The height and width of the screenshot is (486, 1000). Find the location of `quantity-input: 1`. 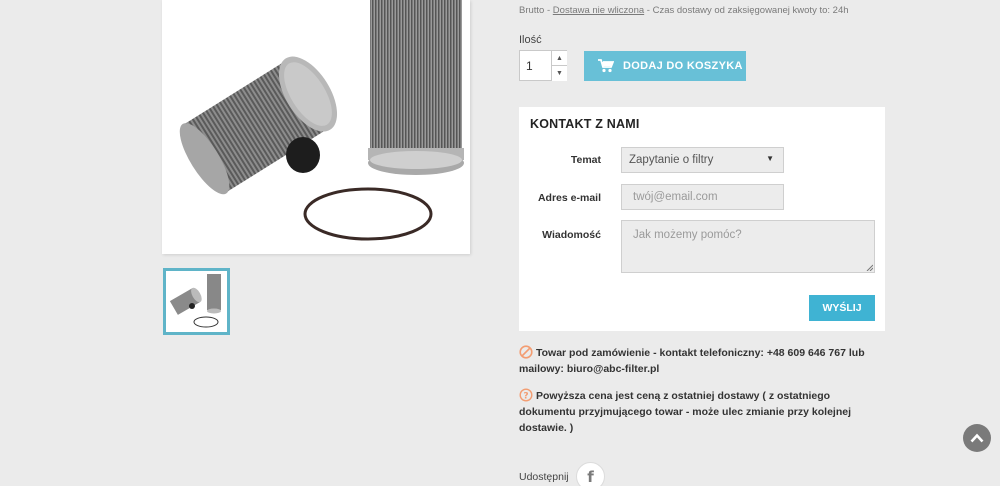

quantity-input: 1 is located at coordinates (529, 66).